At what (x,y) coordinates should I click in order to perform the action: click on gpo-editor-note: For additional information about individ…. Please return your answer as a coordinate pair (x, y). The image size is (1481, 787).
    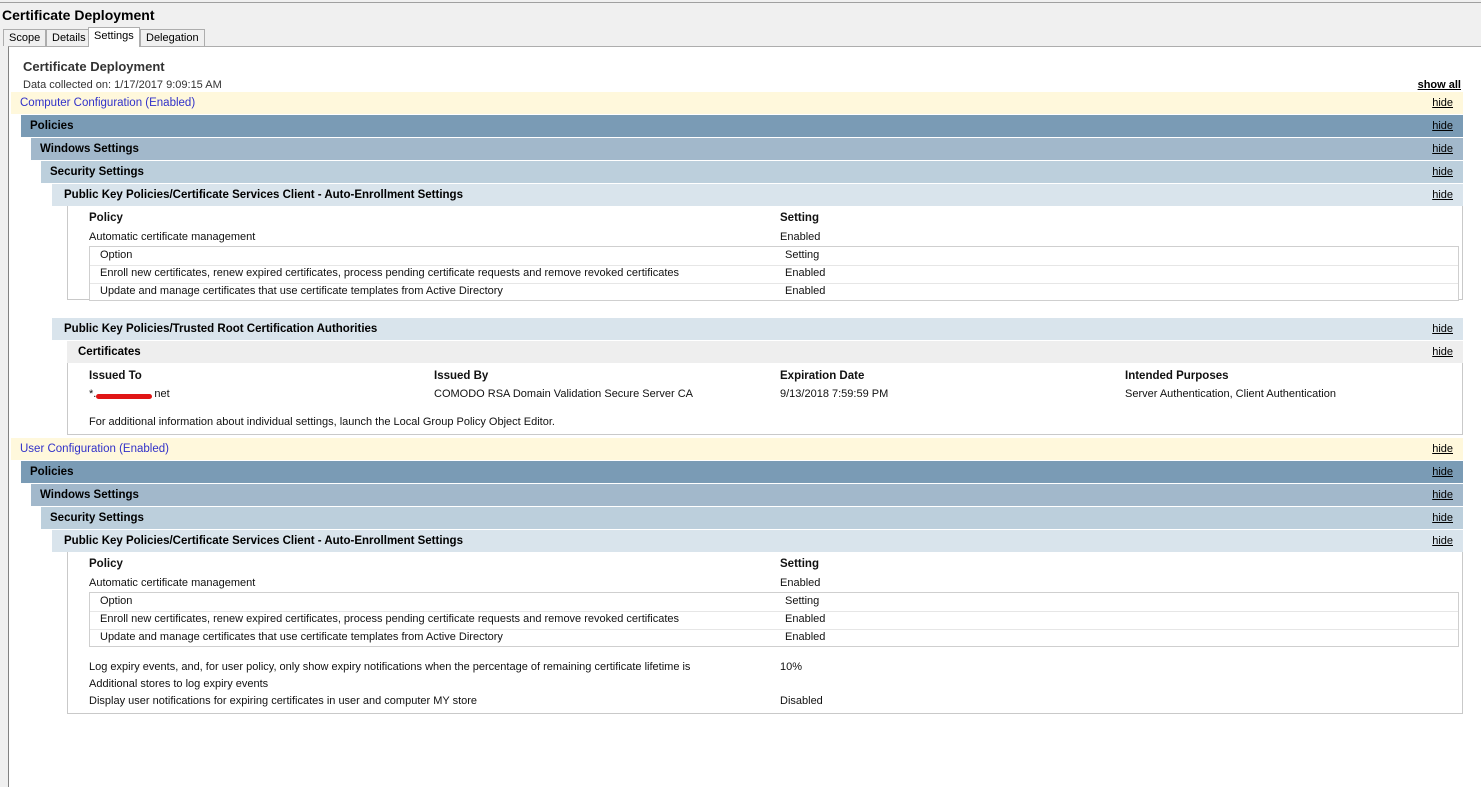
    Looking at the image, I should click on (322, 422).